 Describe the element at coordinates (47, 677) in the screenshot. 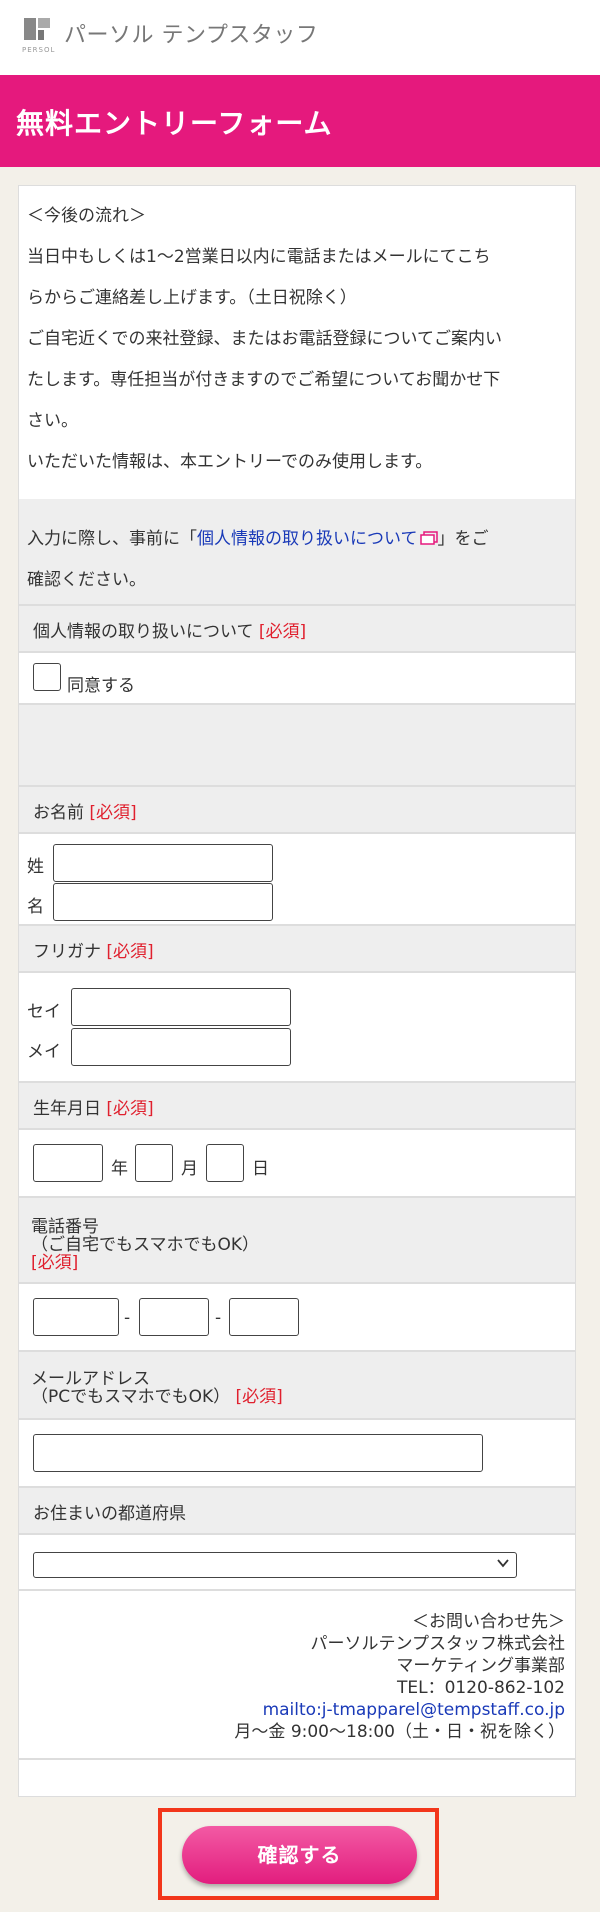

I see `agree-checkbox` at that location.